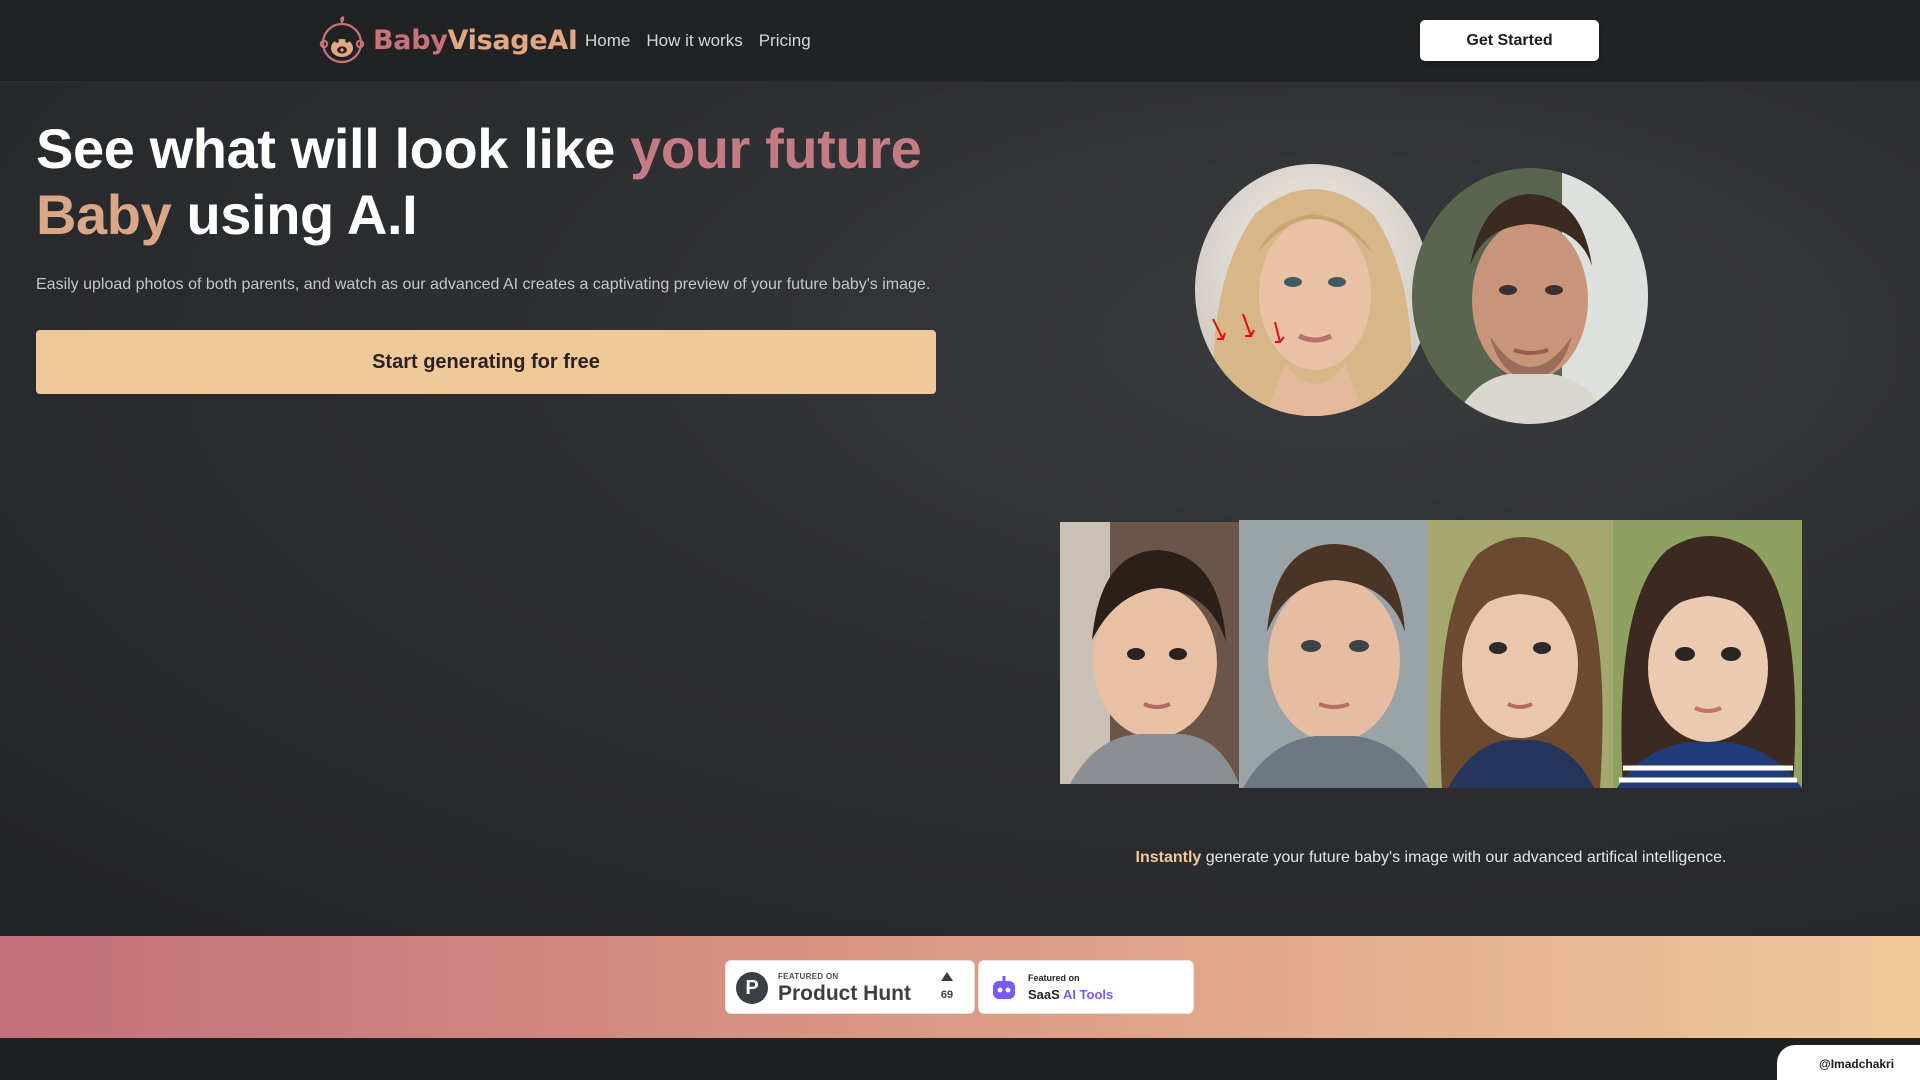  I want to click on nav-links: Home How it works Pricing, so click(698, 41).